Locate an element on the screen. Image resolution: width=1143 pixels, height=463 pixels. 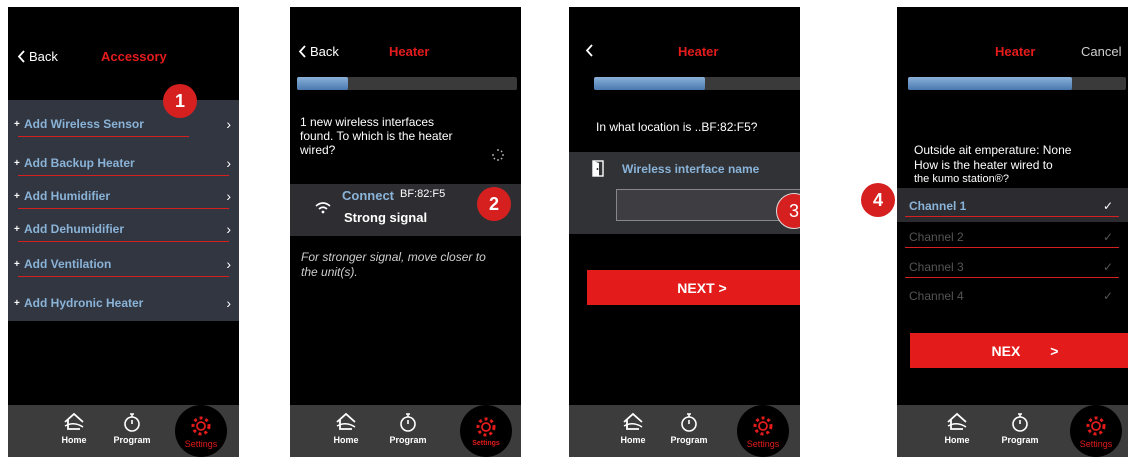
next-button: NEXT > is located at coordinates (693, 287).